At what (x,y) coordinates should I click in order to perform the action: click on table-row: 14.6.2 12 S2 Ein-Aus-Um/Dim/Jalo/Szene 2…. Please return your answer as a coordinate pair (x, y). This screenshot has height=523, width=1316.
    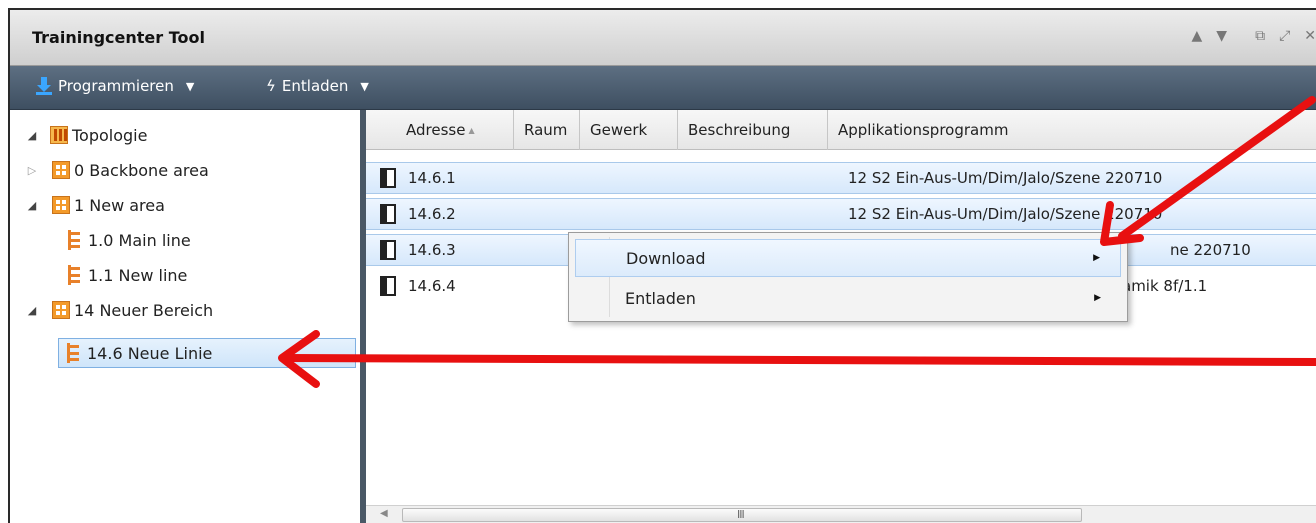
    Looking at the image, I should click on (841, 214).